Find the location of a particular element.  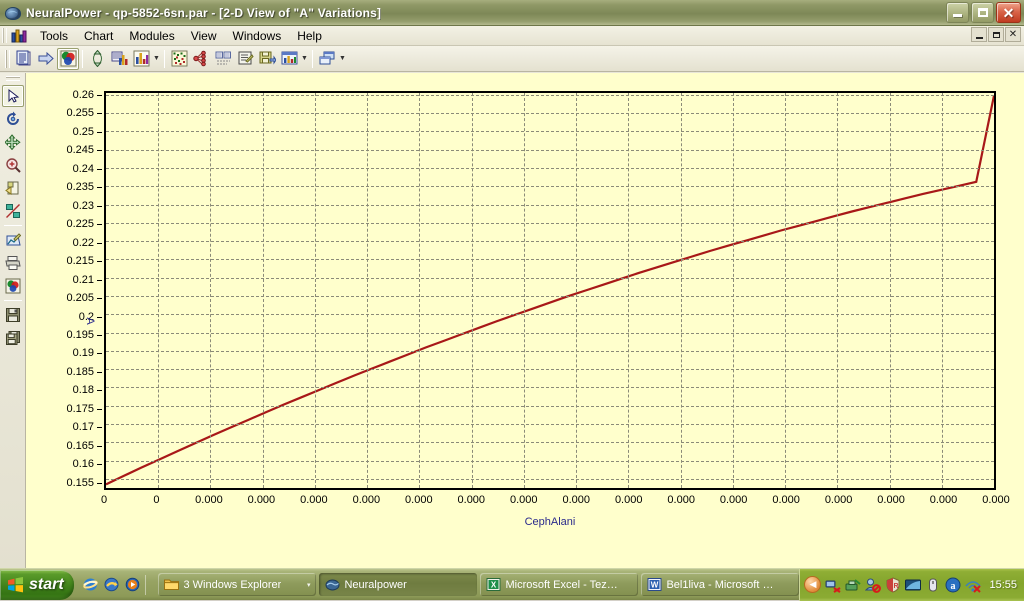

taskbar: start is located at coordinates (512, 584).